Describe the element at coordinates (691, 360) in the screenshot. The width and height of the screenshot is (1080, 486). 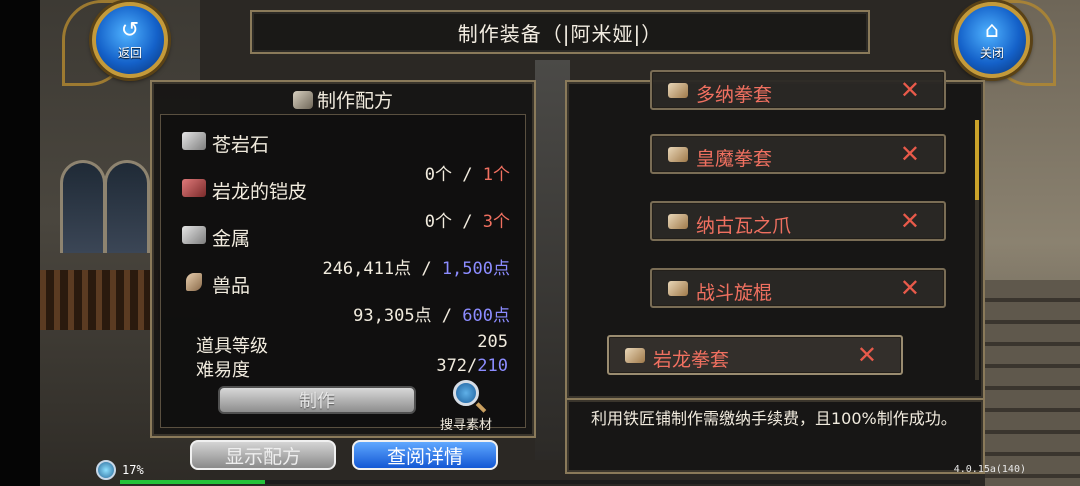
I see `recipe-item-name: 岩龙拳套` at that location.